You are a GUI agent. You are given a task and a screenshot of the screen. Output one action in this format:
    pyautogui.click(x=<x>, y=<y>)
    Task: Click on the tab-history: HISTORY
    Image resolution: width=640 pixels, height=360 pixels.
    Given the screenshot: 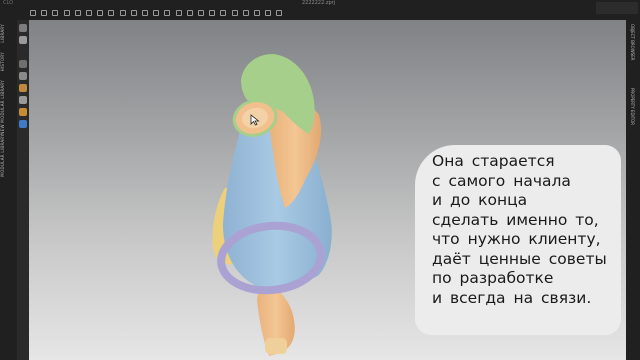 What is the action you would take?
    pyautogui.click(x=4, y=61)
    